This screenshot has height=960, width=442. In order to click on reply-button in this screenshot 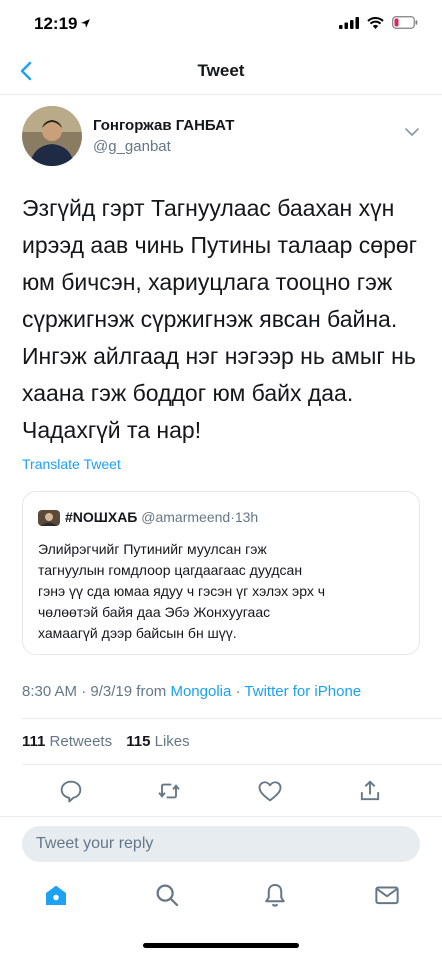, I will do `click(71, 791)`.